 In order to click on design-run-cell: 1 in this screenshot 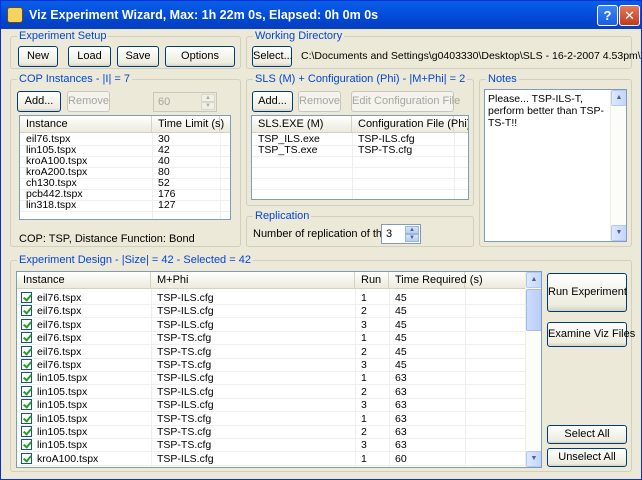, I will do `click(364, 378)`.